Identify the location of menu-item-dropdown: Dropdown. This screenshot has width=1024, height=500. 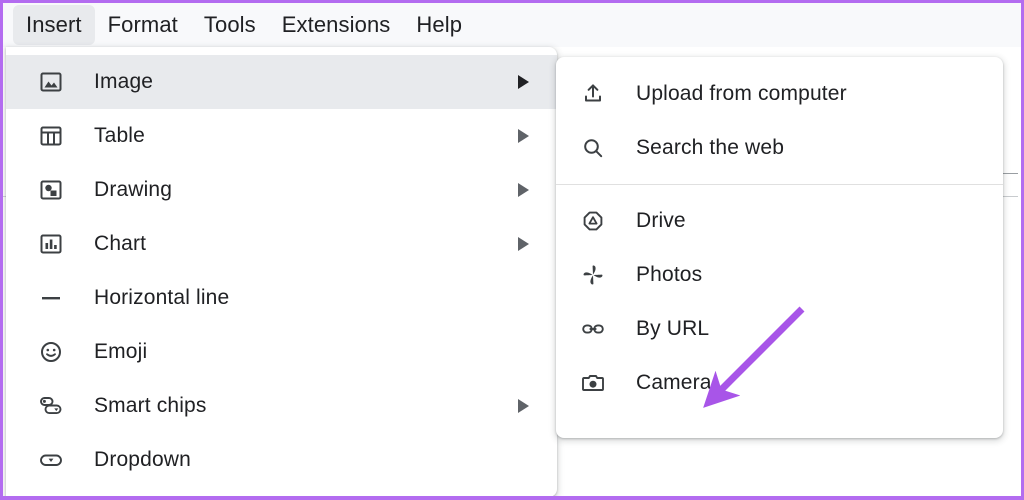
(281, 460).